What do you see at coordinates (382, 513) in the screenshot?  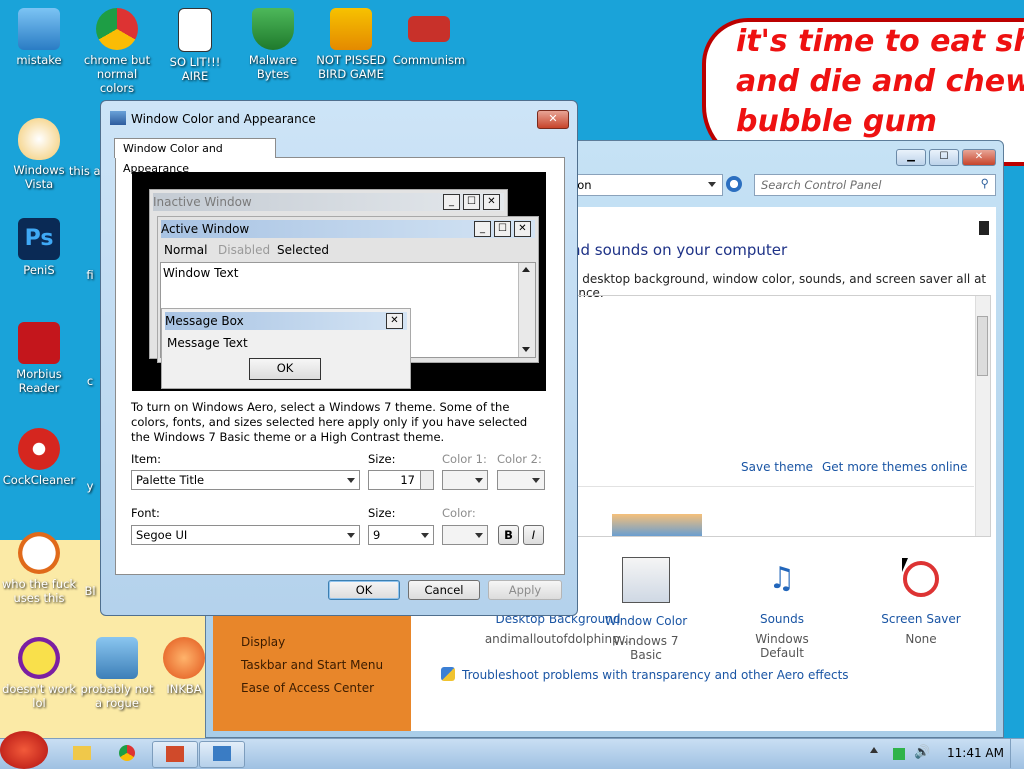 I see `font-size-label: Size:` at bounding box center [382, 513].